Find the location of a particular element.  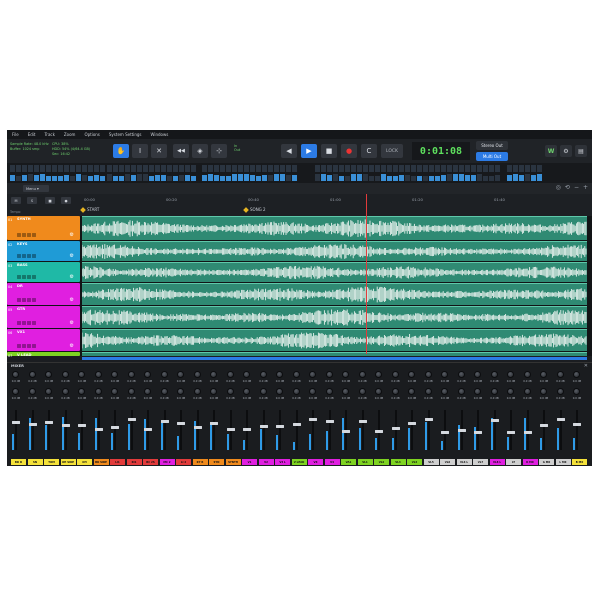

channel-label: VL2 is located at coordinates (381, 462).